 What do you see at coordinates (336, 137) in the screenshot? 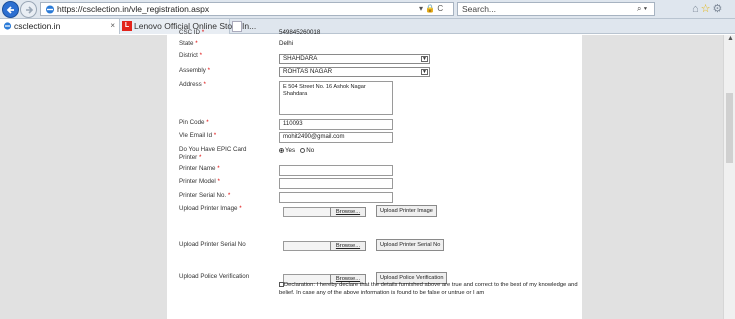
I see `vle-email-input: mohit2490@gmail.com` at bounding box center [336, 137].